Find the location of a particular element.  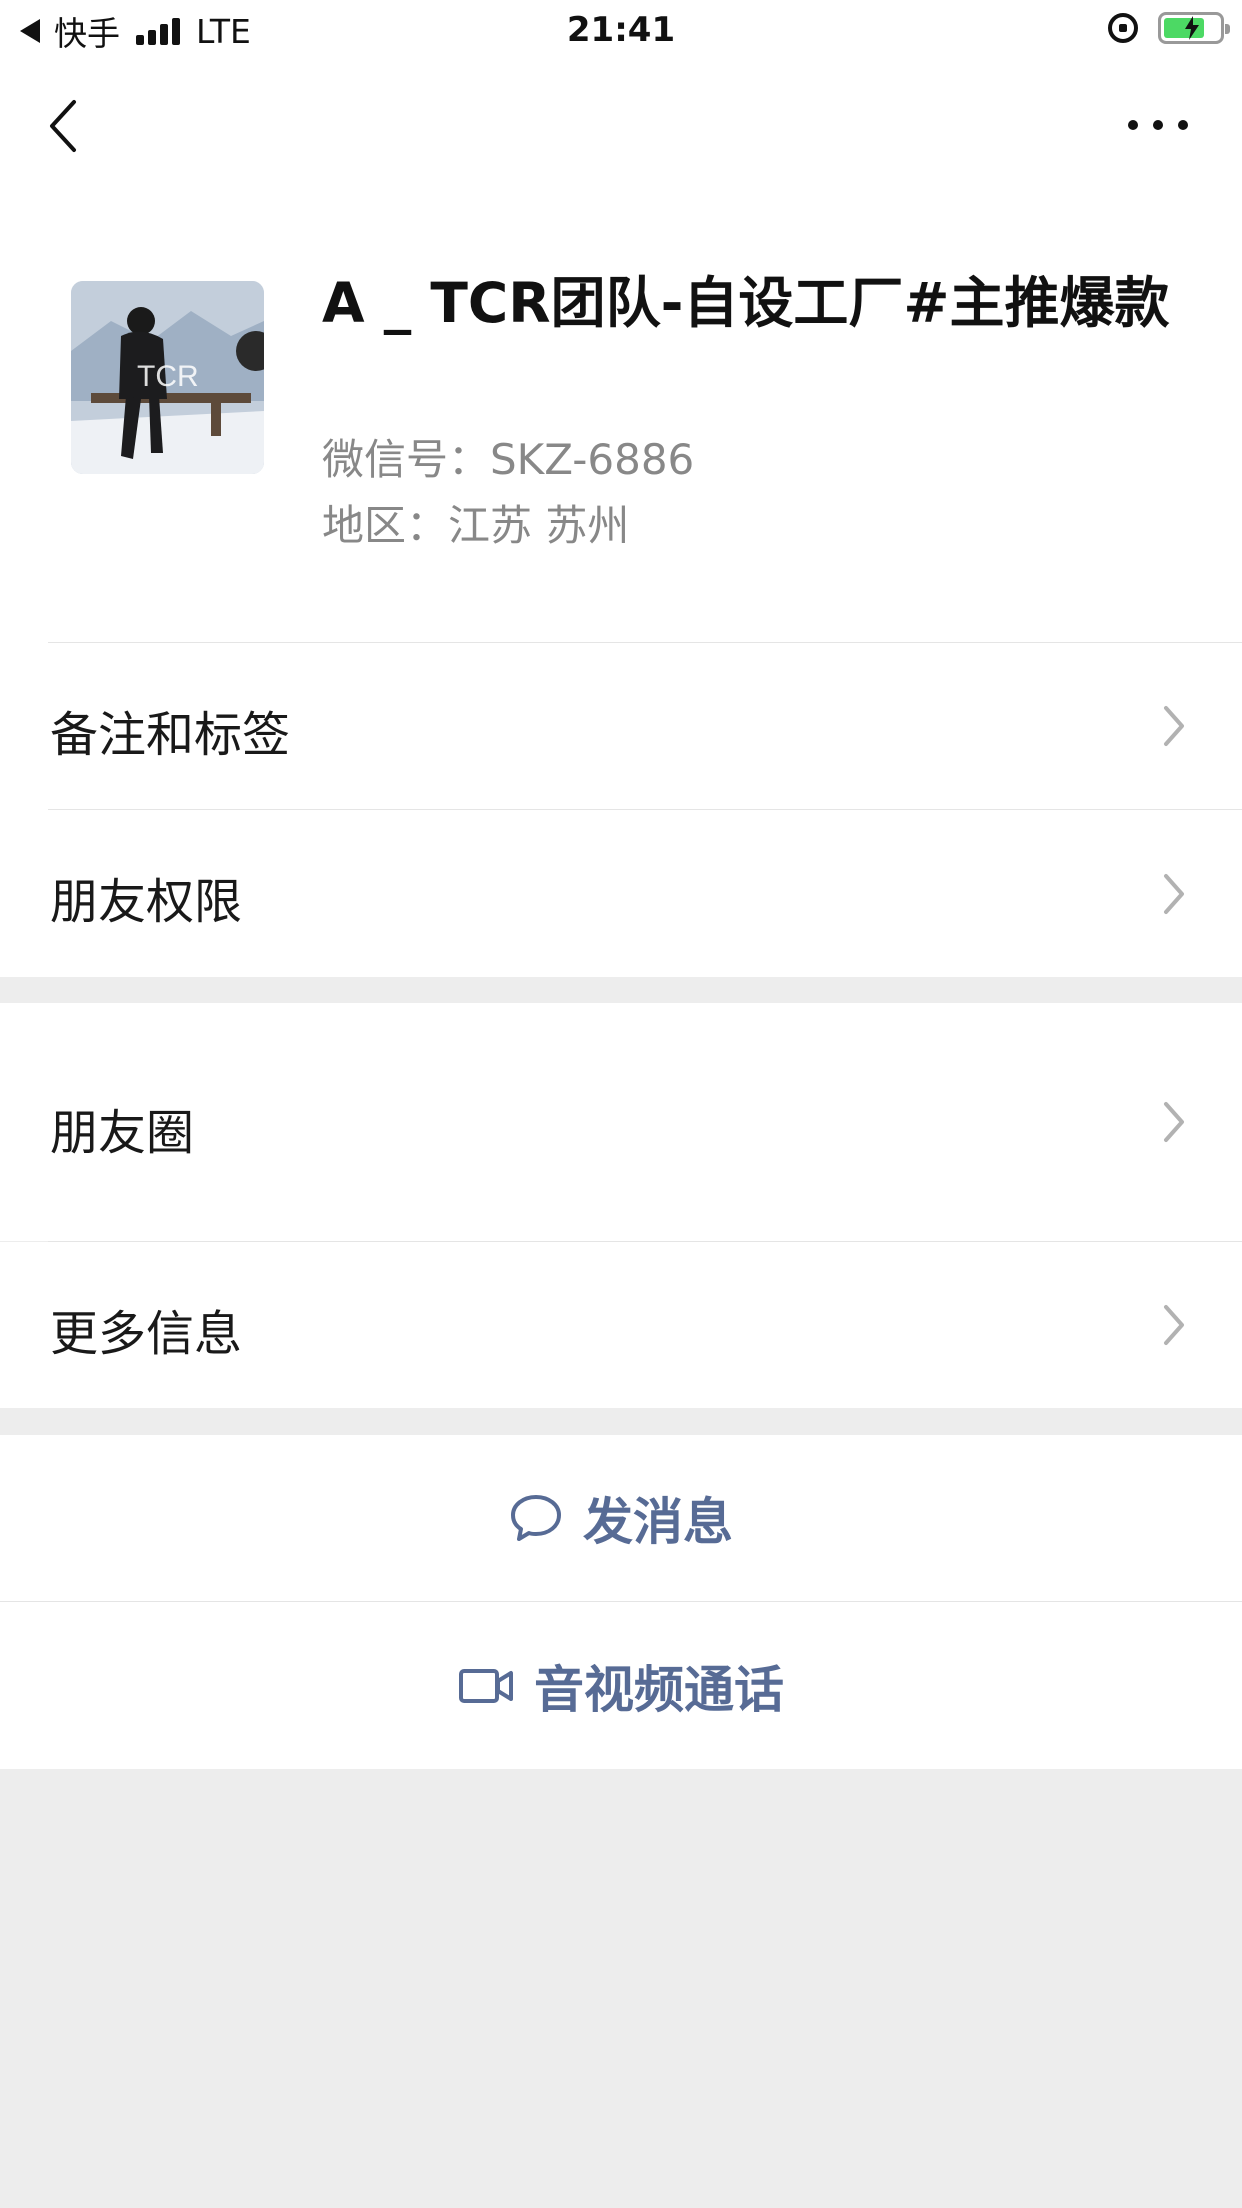

menu-item-remarks-tags: 备注和标签 is located at coordinates (621, 726).